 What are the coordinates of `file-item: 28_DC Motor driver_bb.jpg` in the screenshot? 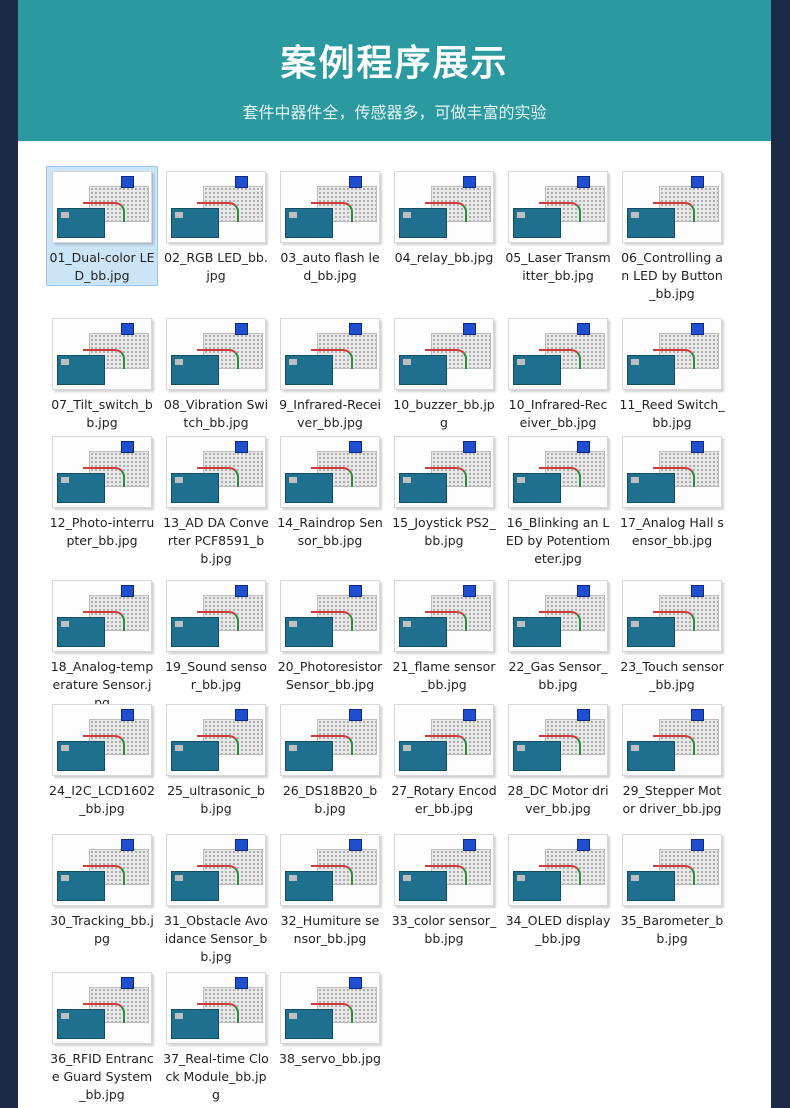 It's located at (558, 759).